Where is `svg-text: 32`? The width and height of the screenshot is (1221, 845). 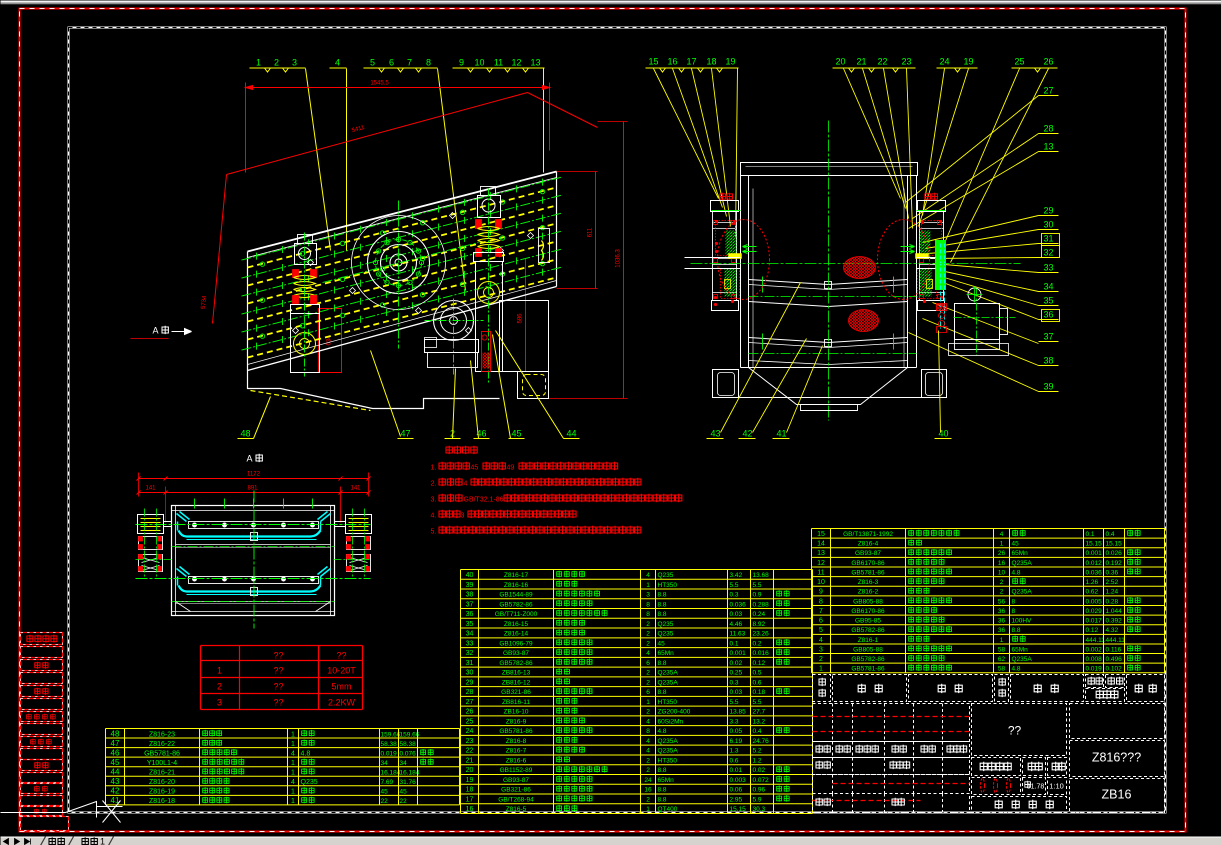
svg-text: 32 is located at coordinates (1048, 253).